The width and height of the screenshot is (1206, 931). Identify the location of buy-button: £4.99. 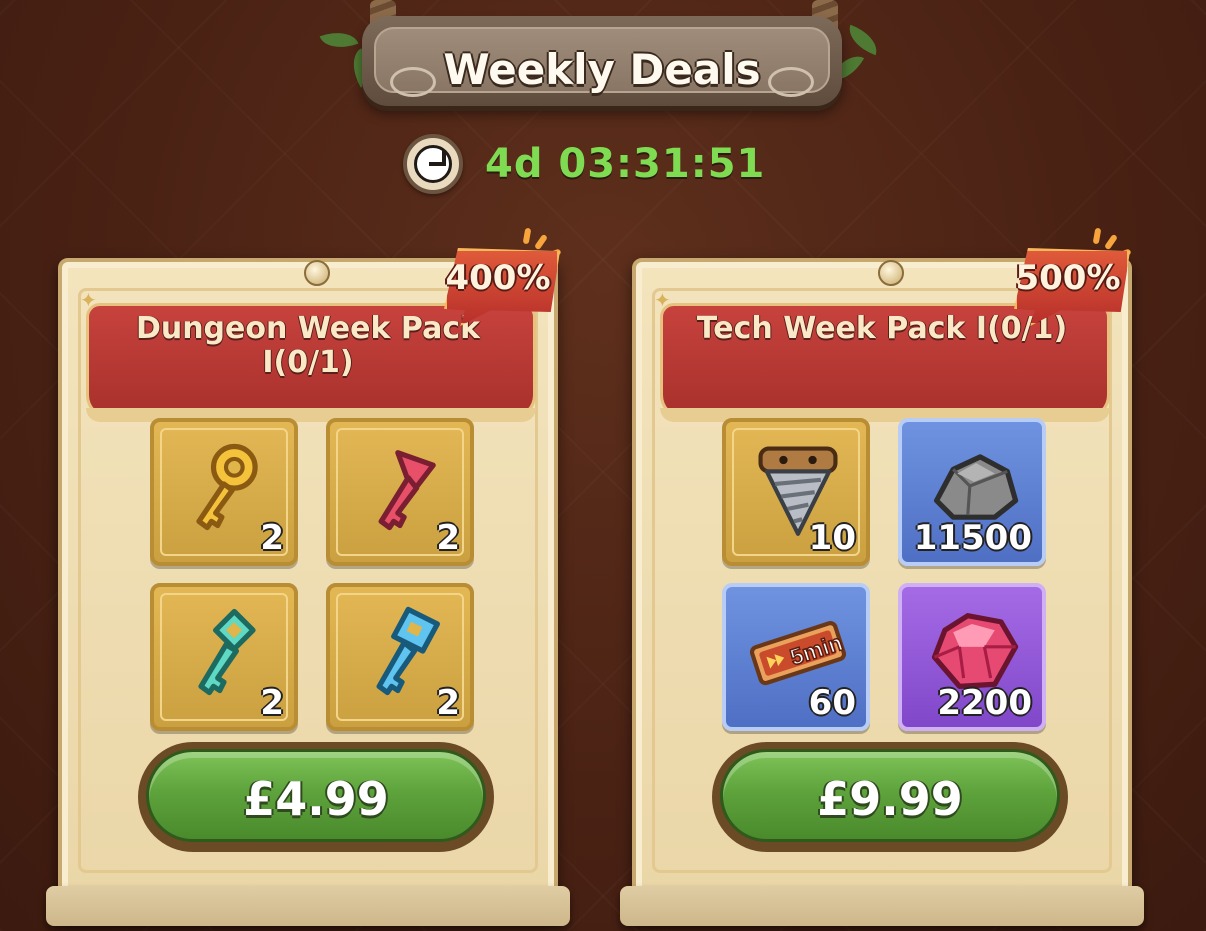
(316, 795).